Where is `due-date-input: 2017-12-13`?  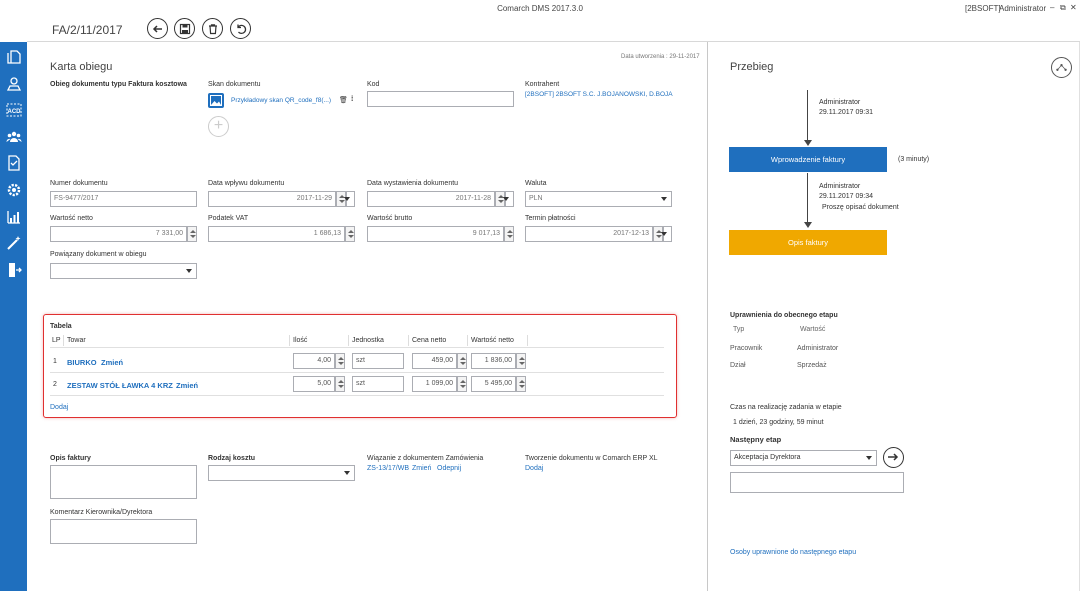
due-date-input: 2017-12-13 is located at coordinates (589, 234).